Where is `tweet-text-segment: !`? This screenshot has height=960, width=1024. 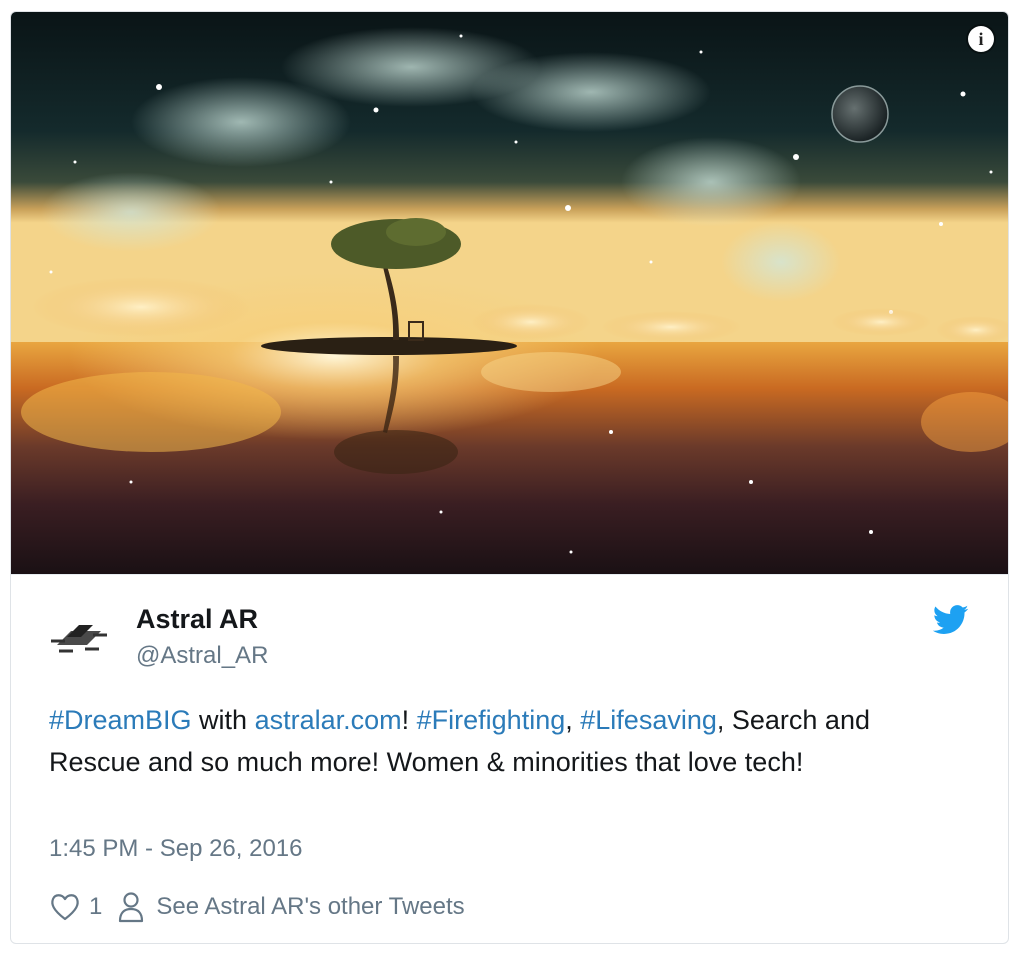 tweet-text-segment: ! is located at coordinates (409, 720).